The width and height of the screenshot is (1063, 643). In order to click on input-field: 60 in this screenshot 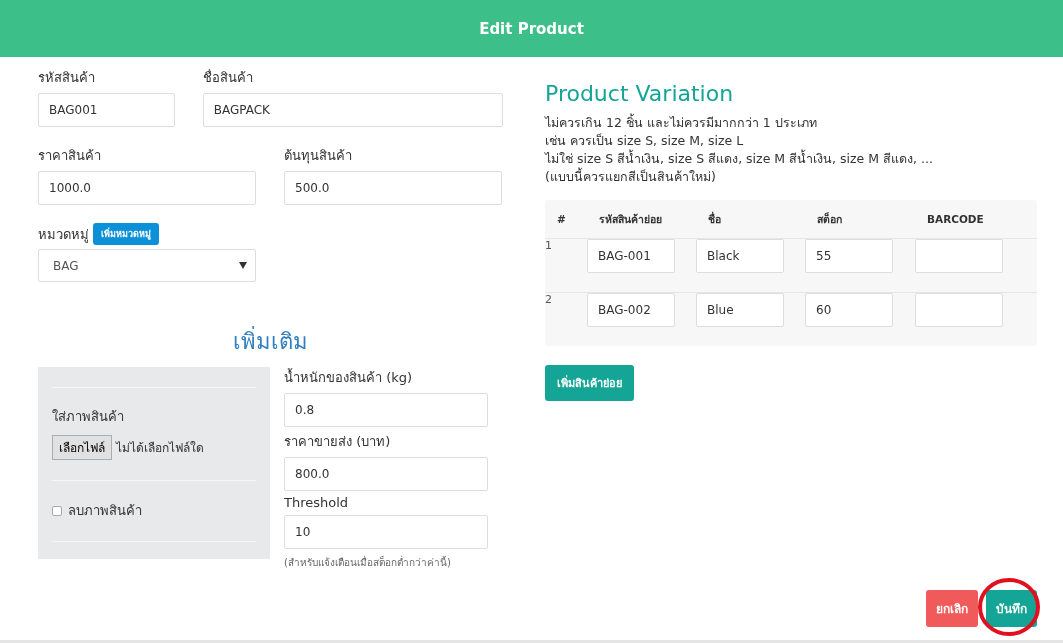, I will do `click(849, 310)`.